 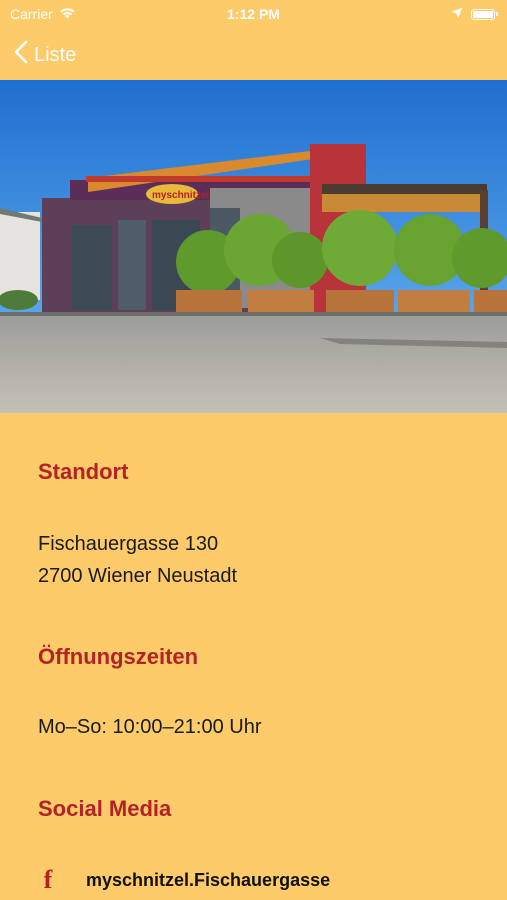 I want to click on location-arrow-icon, so click(x=457, y=14).